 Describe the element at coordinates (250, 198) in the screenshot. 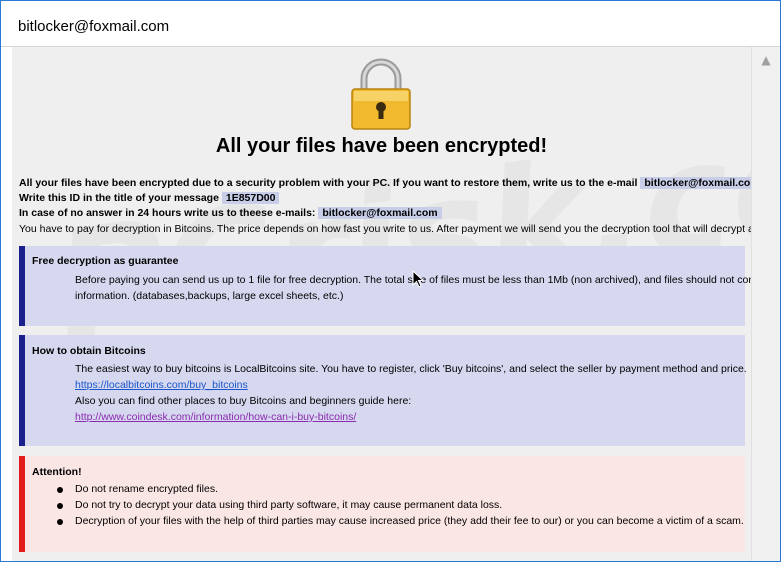

I see `victim-id: 1E857D00` at that location.